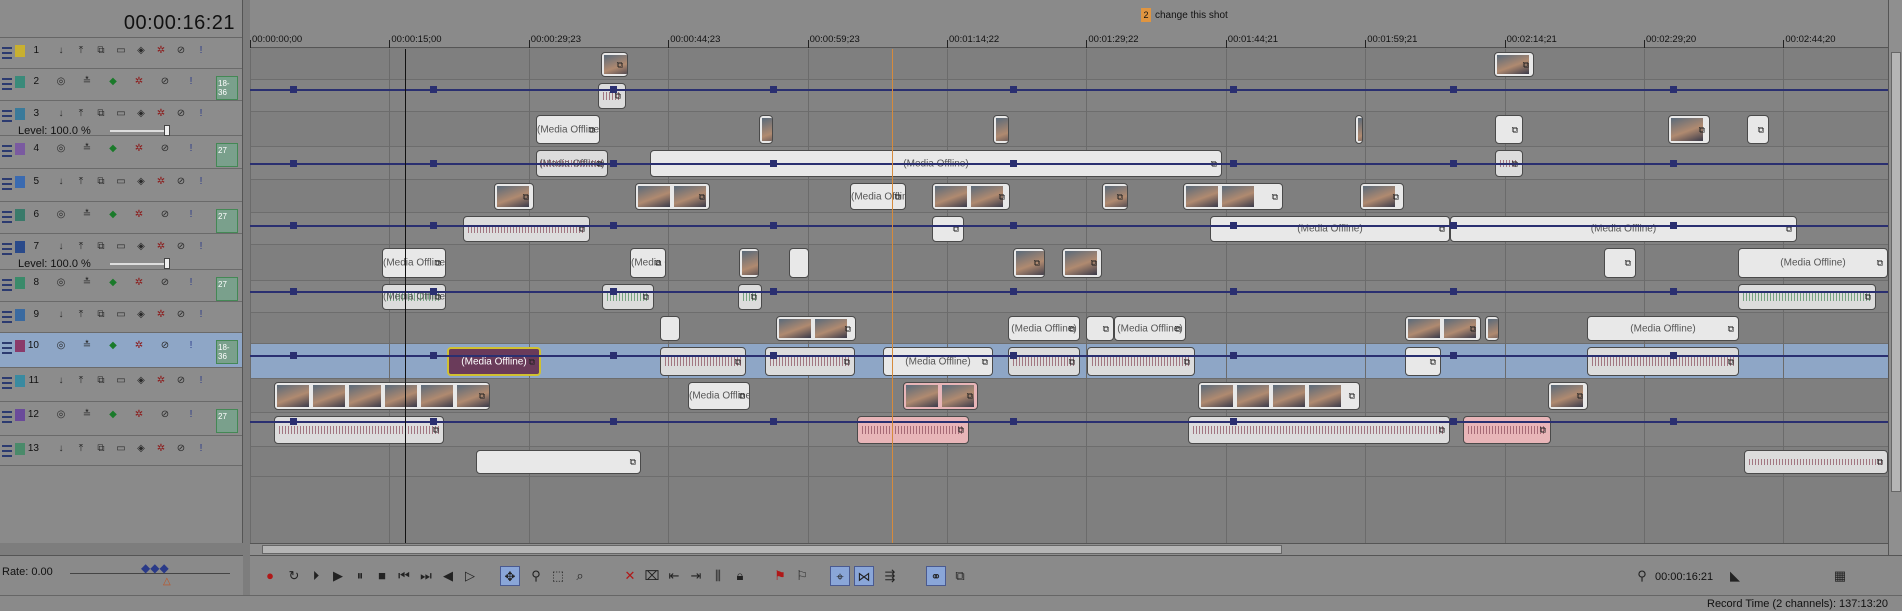 This screenshot has width=1902, height=611. I want to click on track-header-7: 7 ↓ ⤒ ⧉ ▭ ◈ ✲ ⊘! Level: 100.0 %, so click(121, 252).